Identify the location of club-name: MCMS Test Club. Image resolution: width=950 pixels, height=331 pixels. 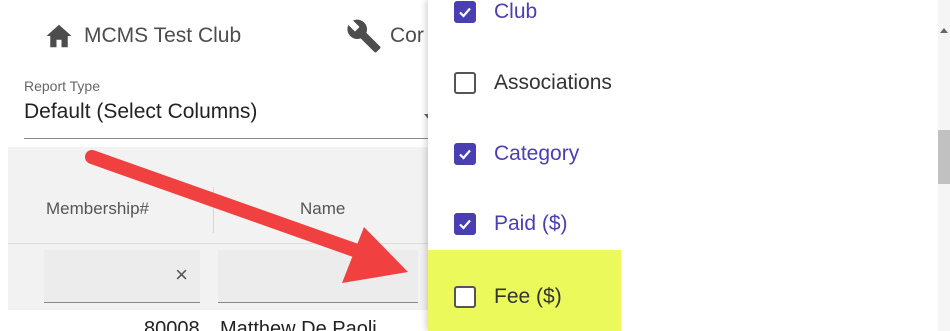
(163, 35).